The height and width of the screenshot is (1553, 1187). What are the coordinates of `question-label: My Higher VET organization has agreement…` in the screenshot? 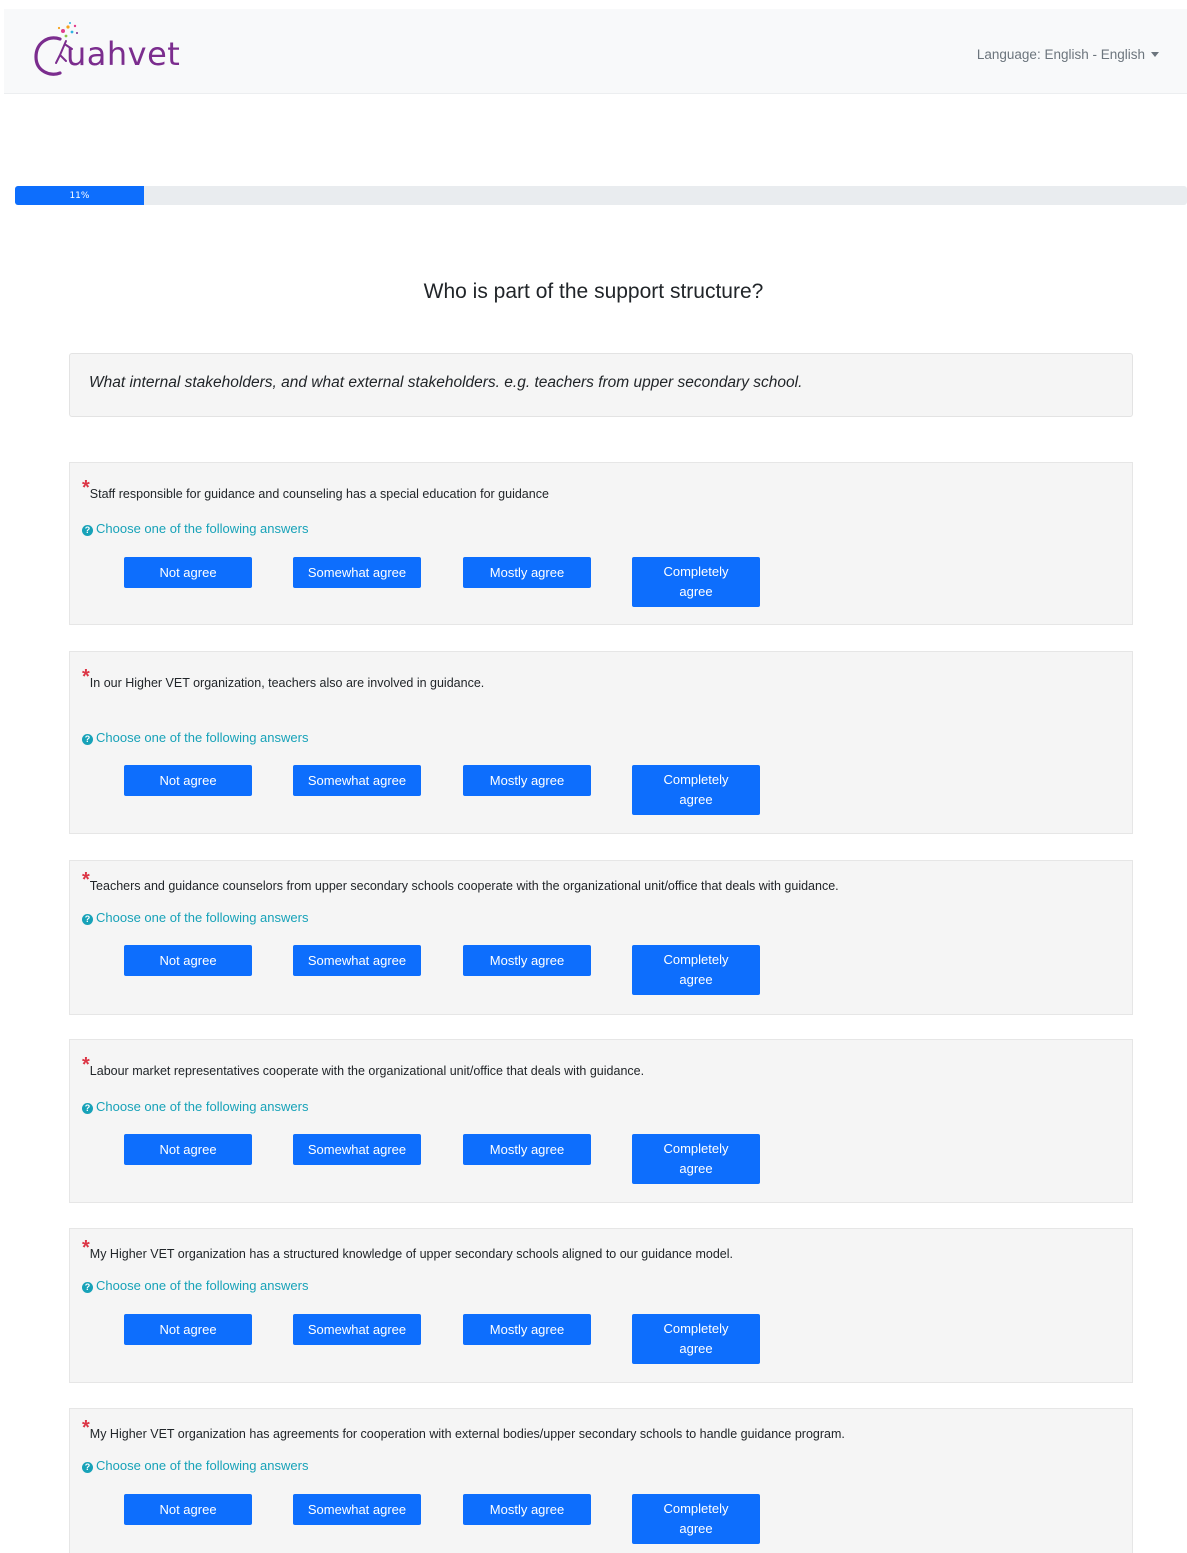 It's located at (467, 1434).